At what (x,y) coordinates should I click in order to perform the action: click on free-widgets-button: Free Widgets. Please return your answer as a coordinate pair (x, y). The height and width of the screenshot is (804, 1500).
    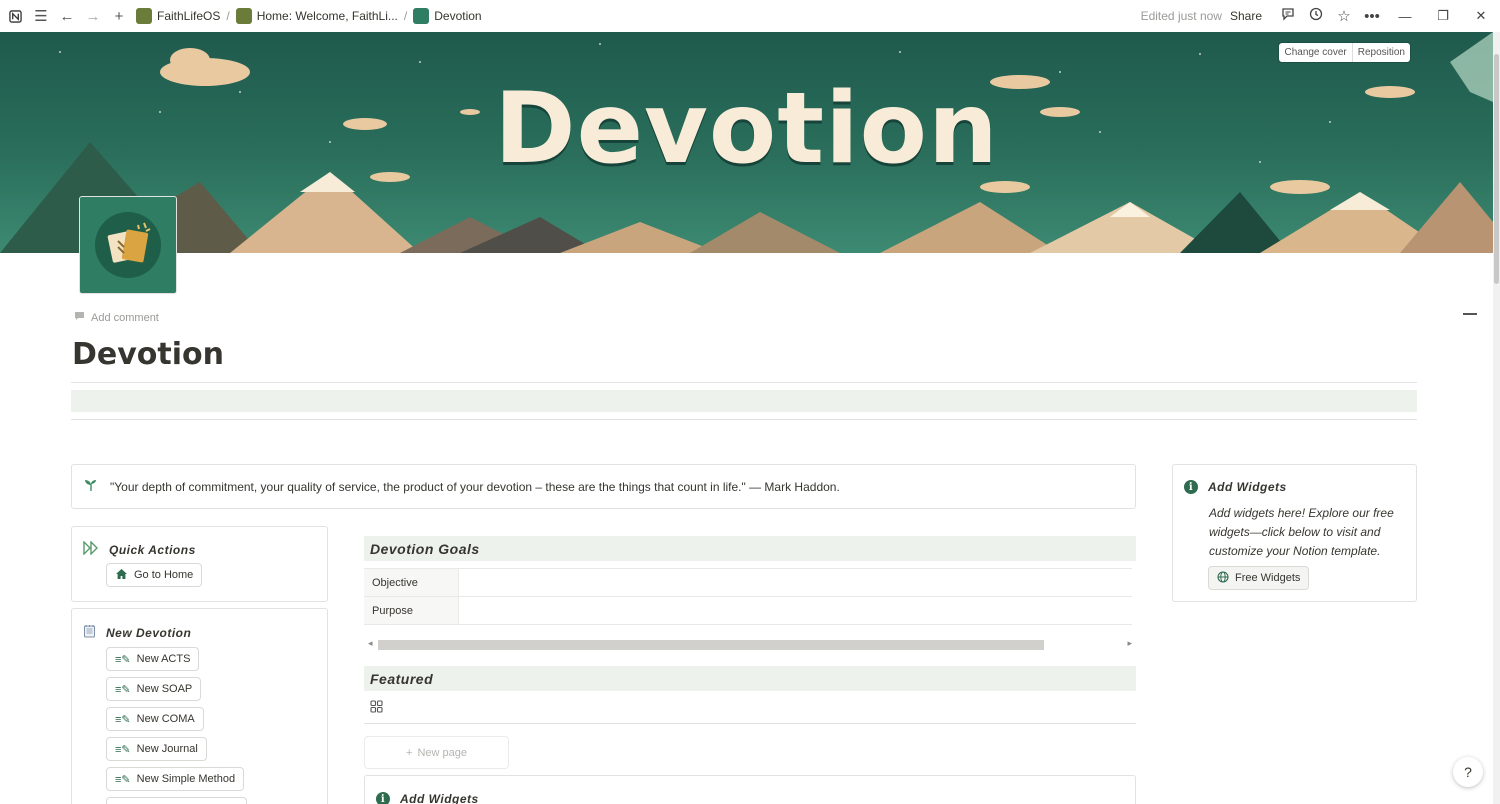
    Looking at the image, I should click on (1259, 578).